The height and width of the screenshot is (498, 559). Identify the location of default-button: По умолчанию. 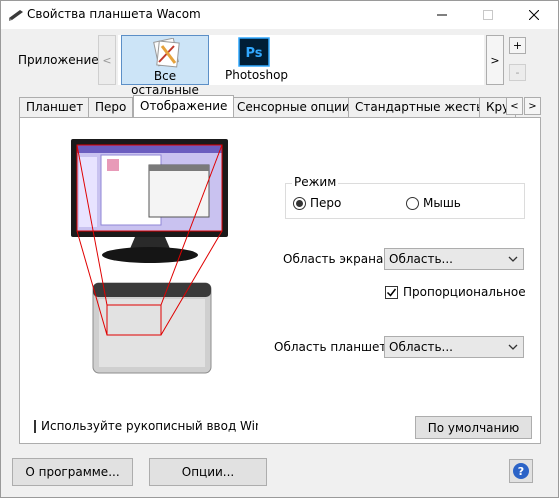
(473, 427).